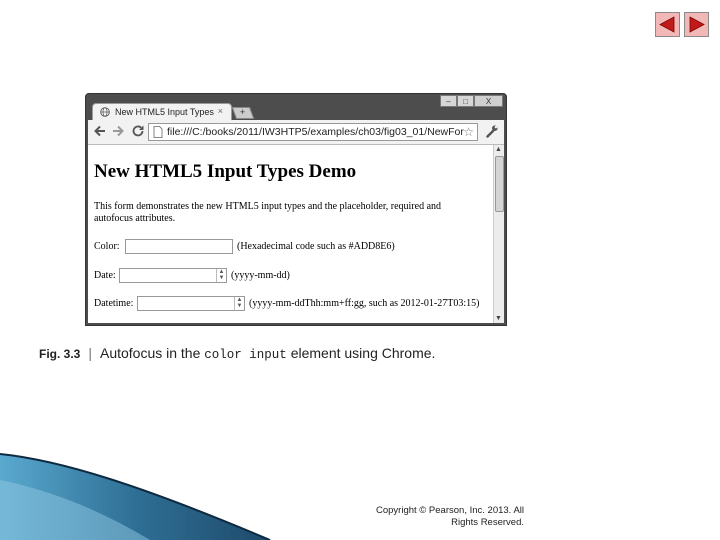 The image size is (720, 540). What do you see at coordinates (465, 101) in the screenshot?
I see `maximize-button: □` at bounding box center [465, 101].